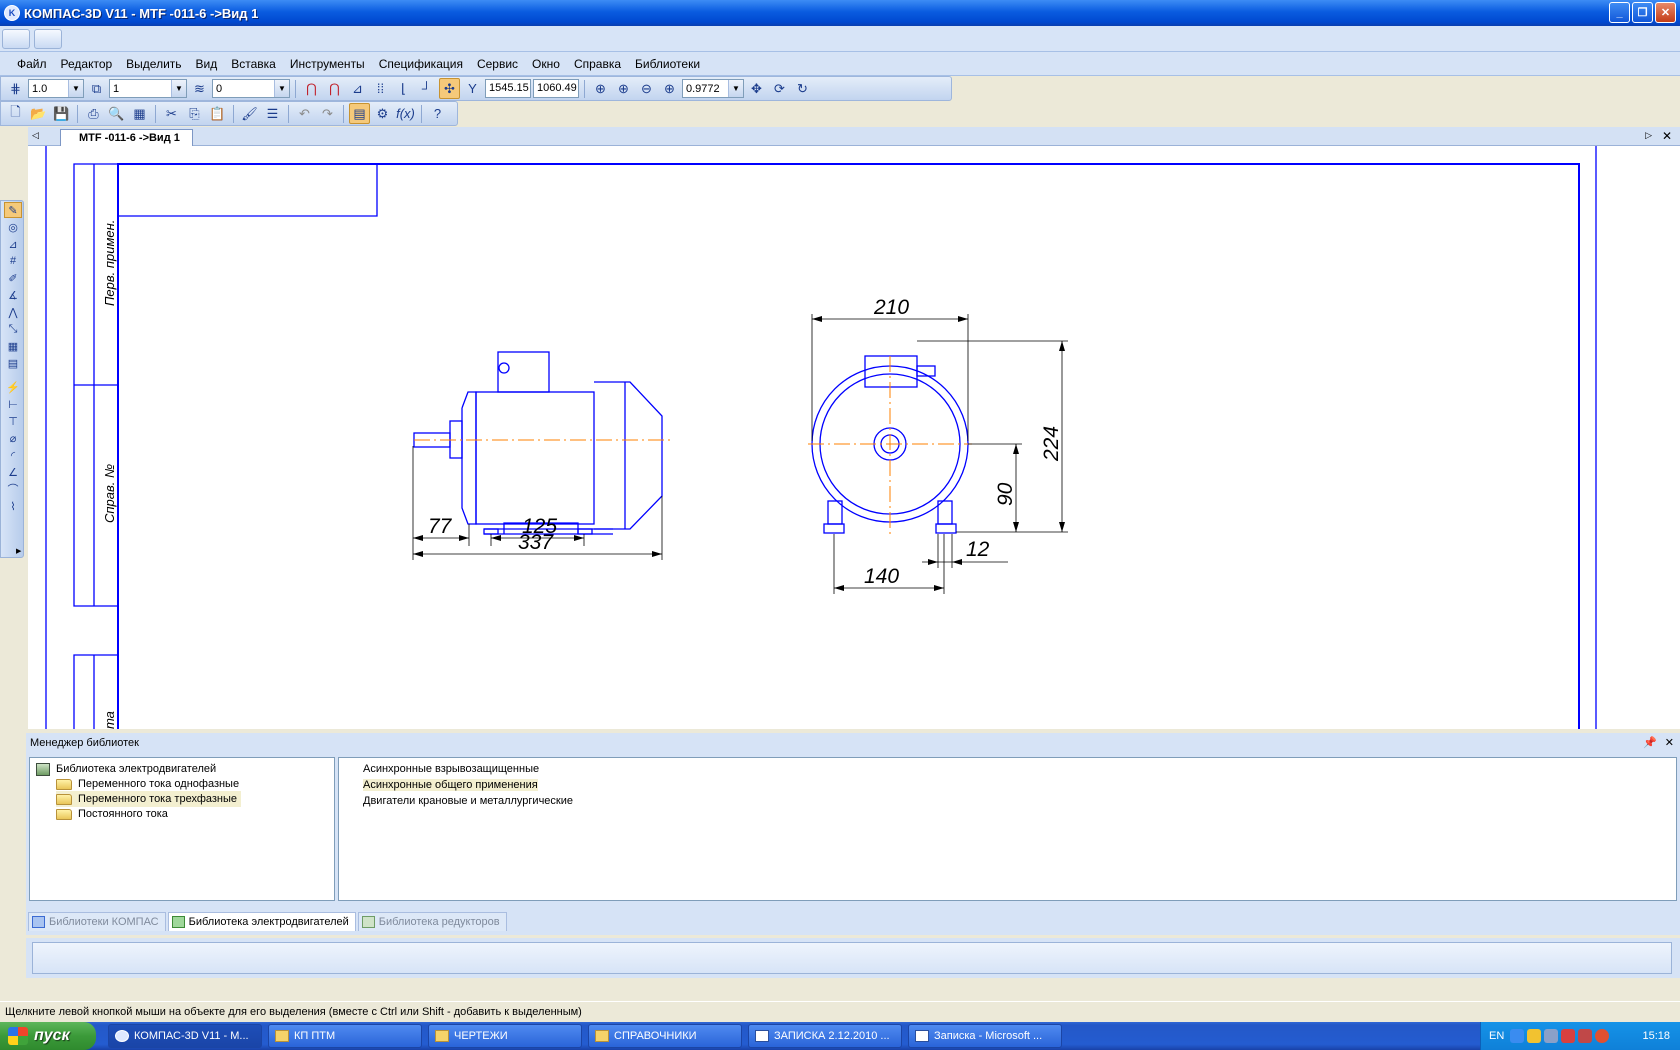 The width and height of the screenshot is (1680, 1050). What do you see at coordinates (32, 64) in the screenshot?
I see `menu-file: Файл` at bounding box center [32, 64].